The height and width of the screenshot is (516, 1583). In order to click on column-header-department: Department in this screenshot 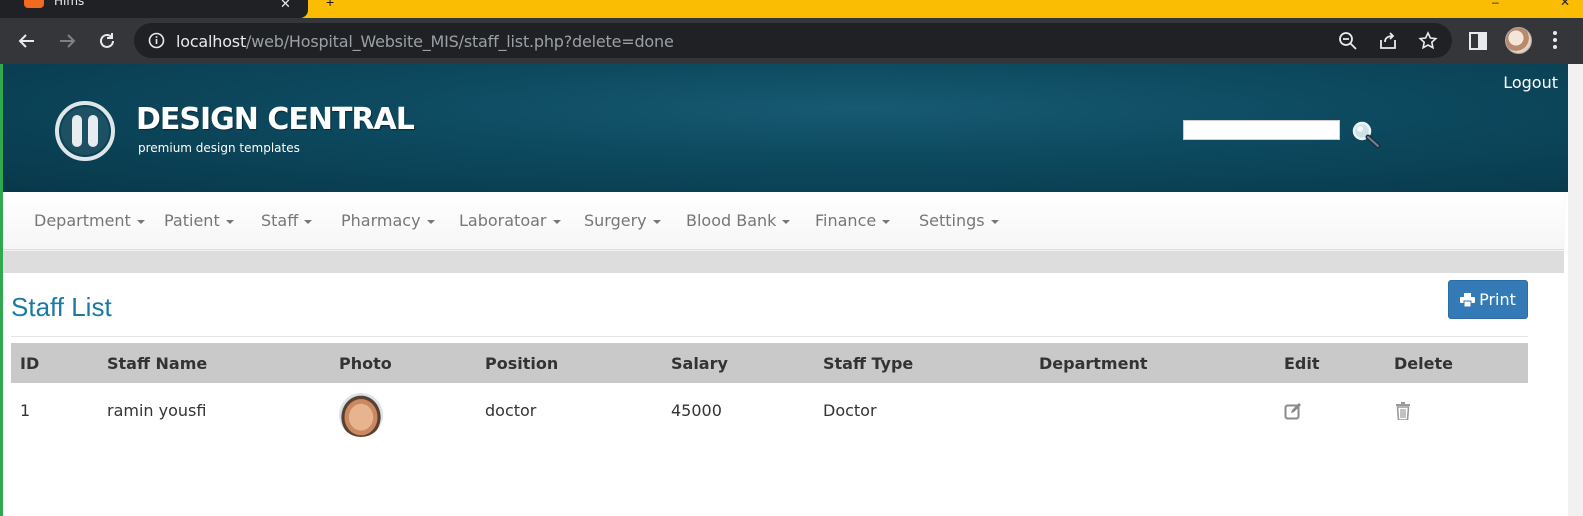, I will do `click(1152, 363)`.